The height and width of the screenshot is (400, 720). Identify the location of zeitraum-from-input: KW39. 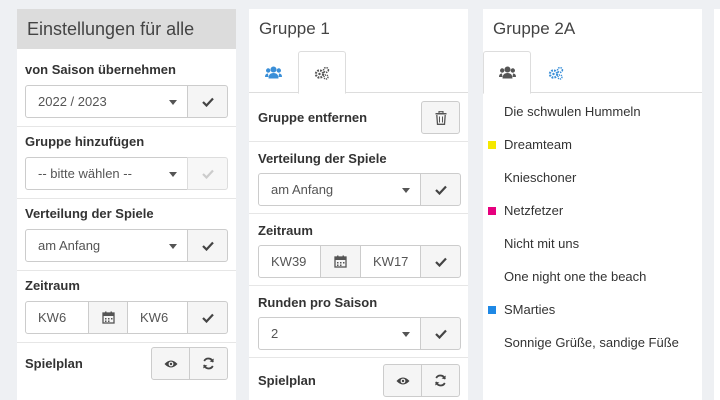
(289, 261).